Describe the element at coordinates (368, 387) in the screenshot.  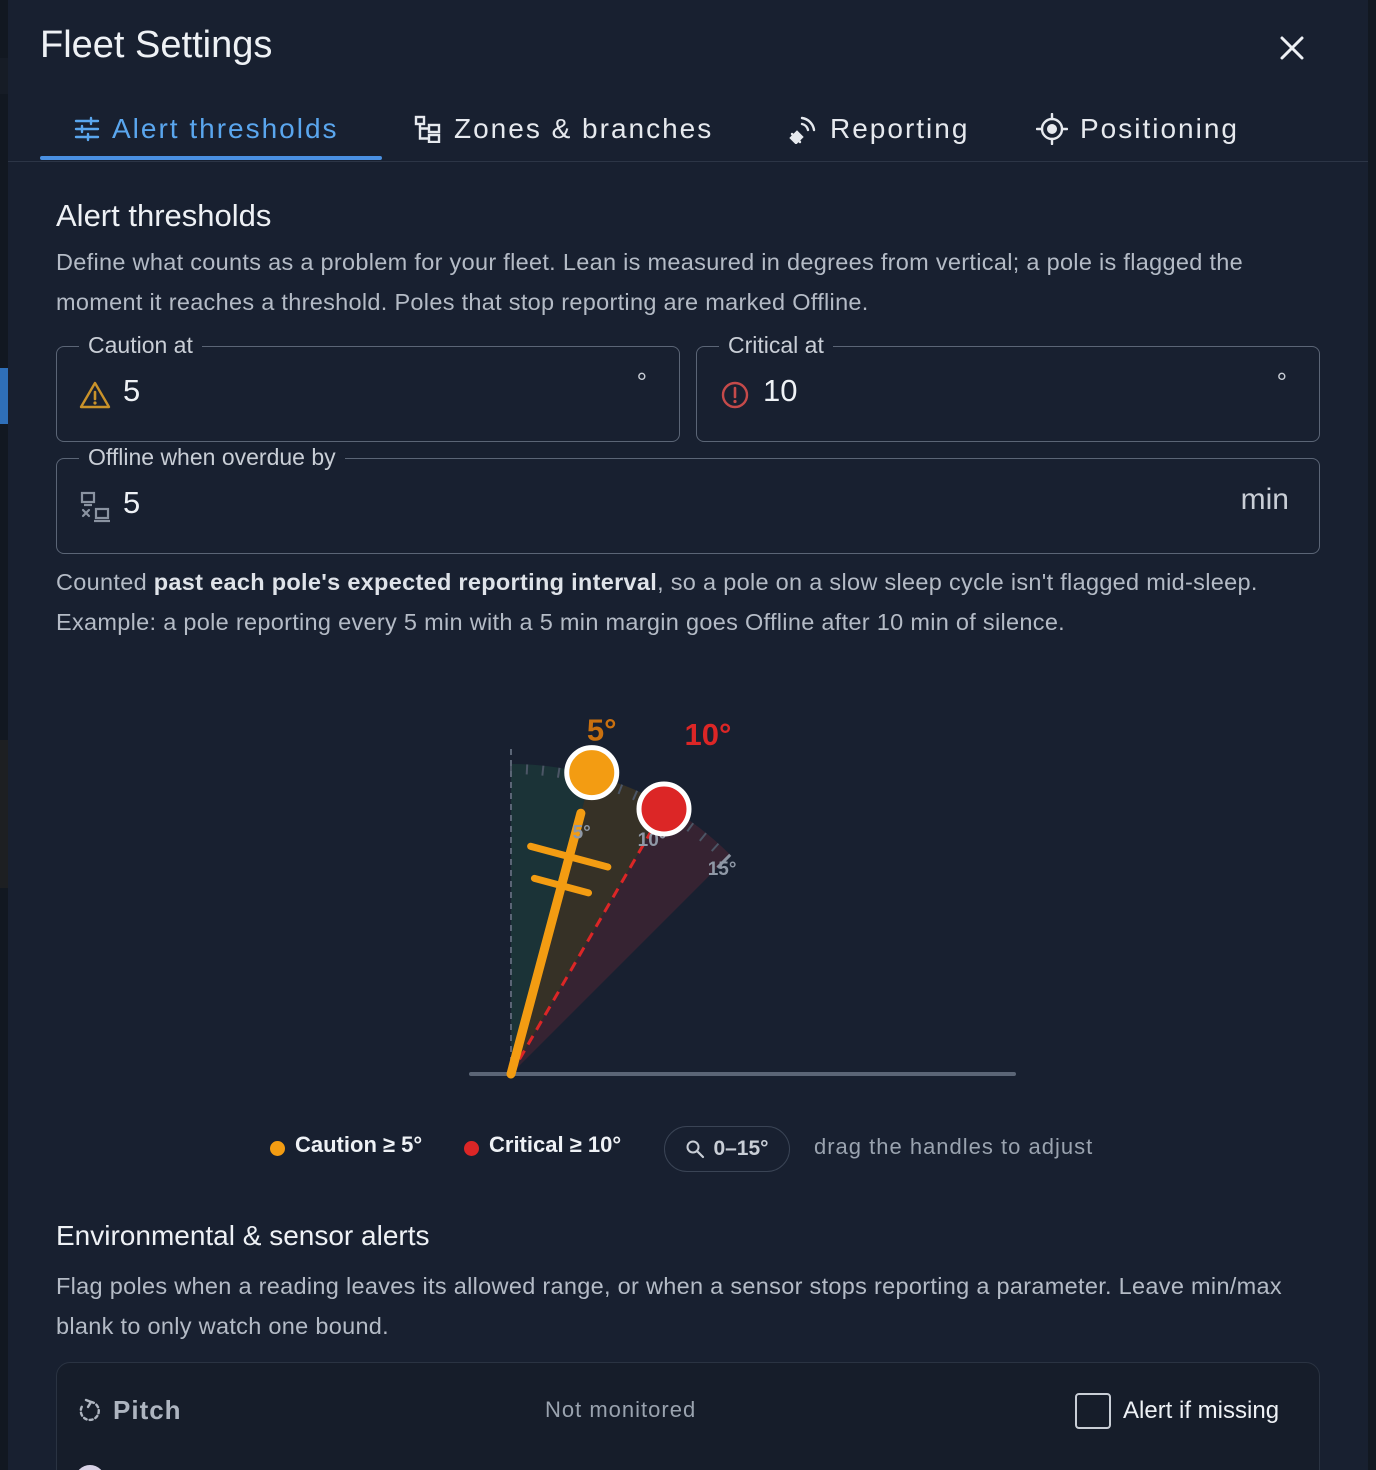
I see `caution-field: Caution at 5 °` at that location.